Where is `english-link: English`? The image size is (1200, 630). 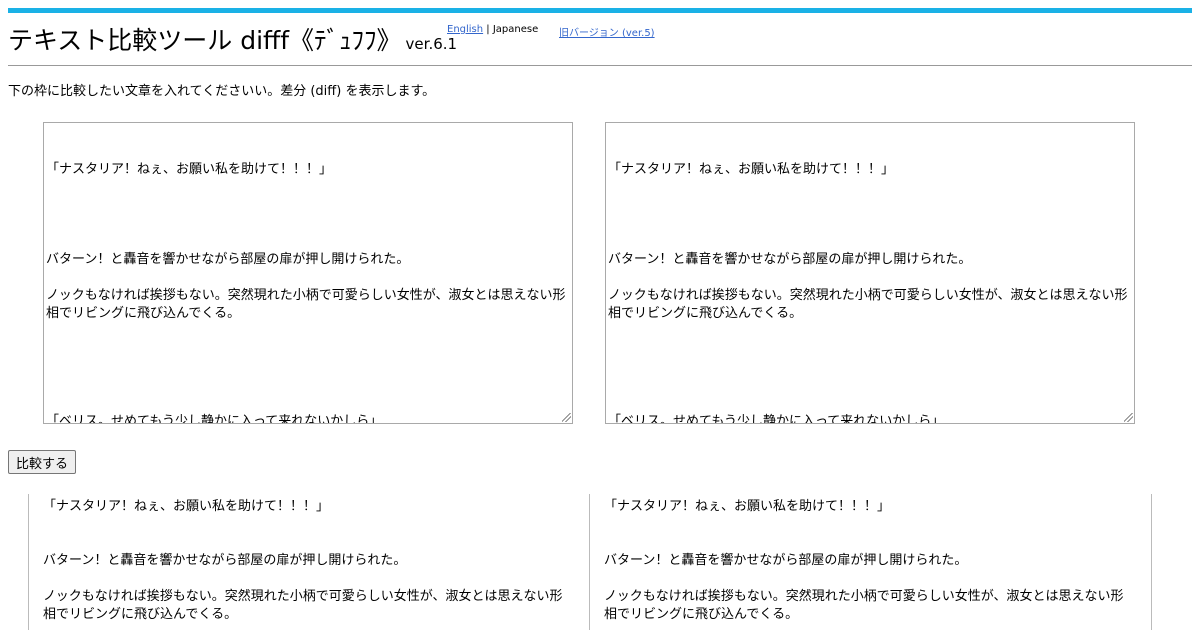
english-link: English is located at coordinates (465, 29).